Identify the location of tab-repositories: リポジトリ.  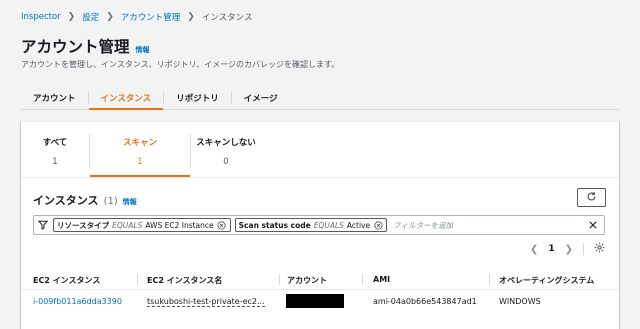
(197, 97).